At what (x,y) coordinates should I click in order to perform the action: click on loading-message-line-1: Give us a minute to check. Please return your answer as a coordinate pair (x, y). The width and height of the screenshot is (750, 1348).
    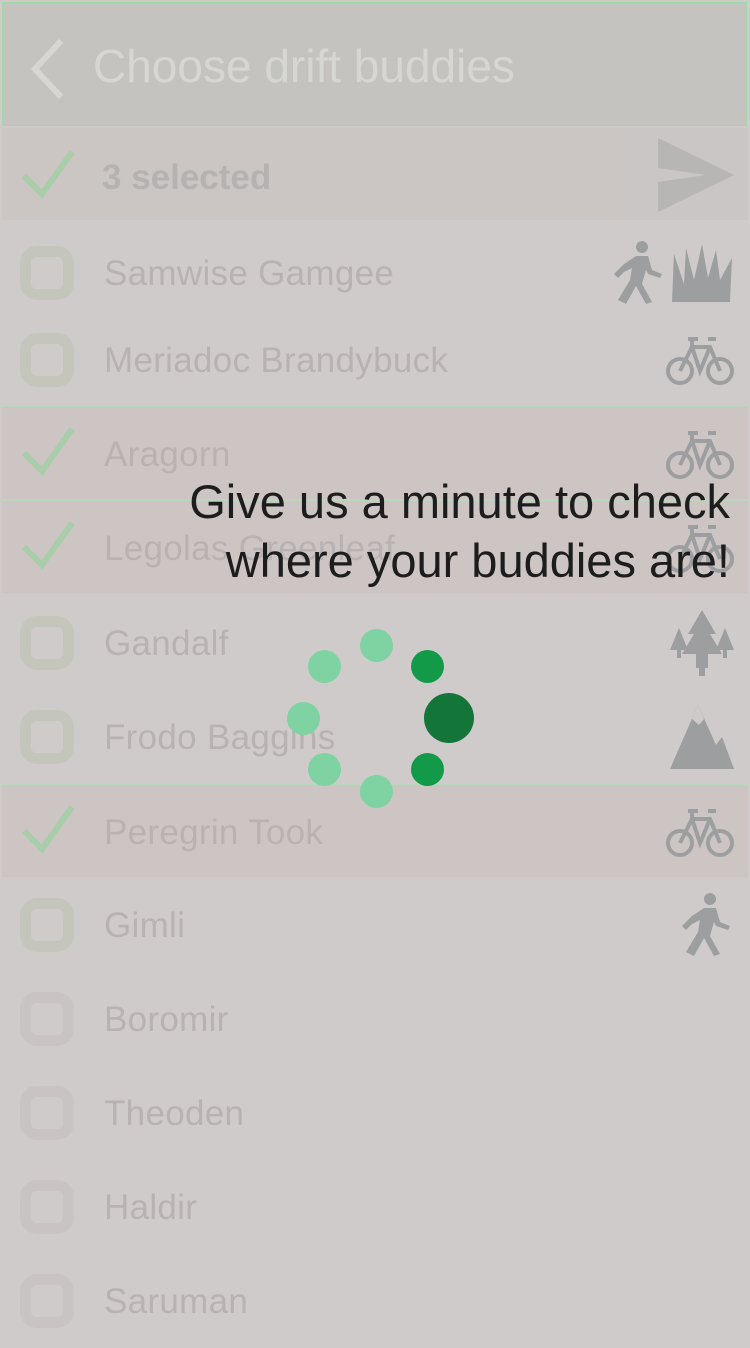
    Looking at the image, I should click on (459, 501).